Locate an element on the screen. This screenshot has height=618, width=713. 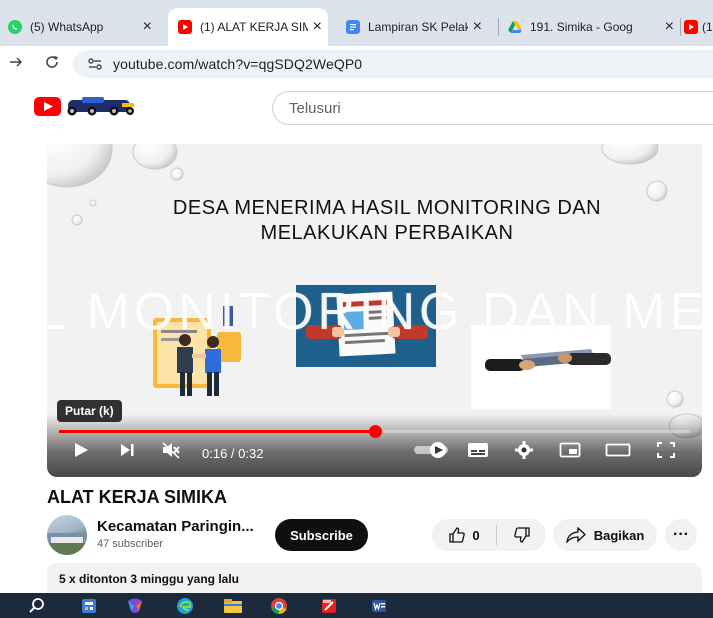
scrolling-overlay-text: L MONITORING DAN ME is located at coordinates (374, 312).